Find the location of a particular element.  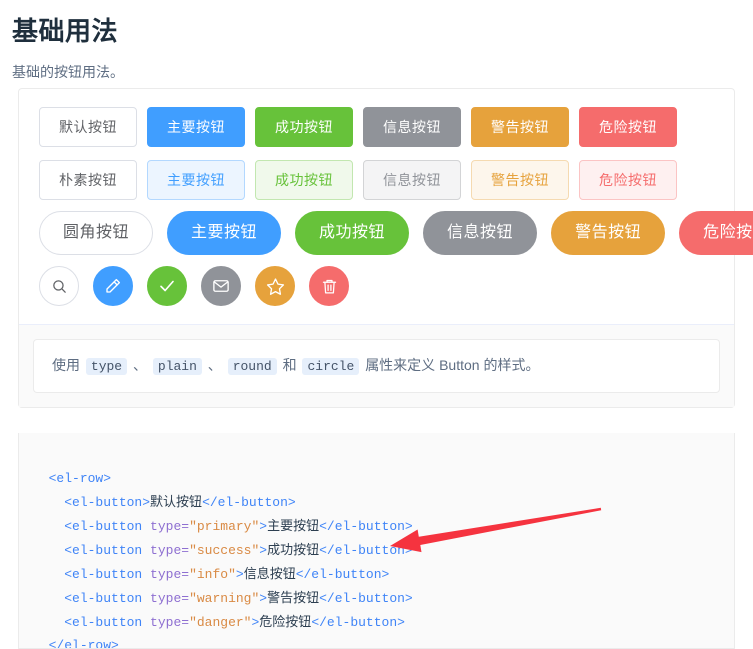

code-line: <el-button type="info">信息按钮</el-button> is located at coordinates (211, 574).